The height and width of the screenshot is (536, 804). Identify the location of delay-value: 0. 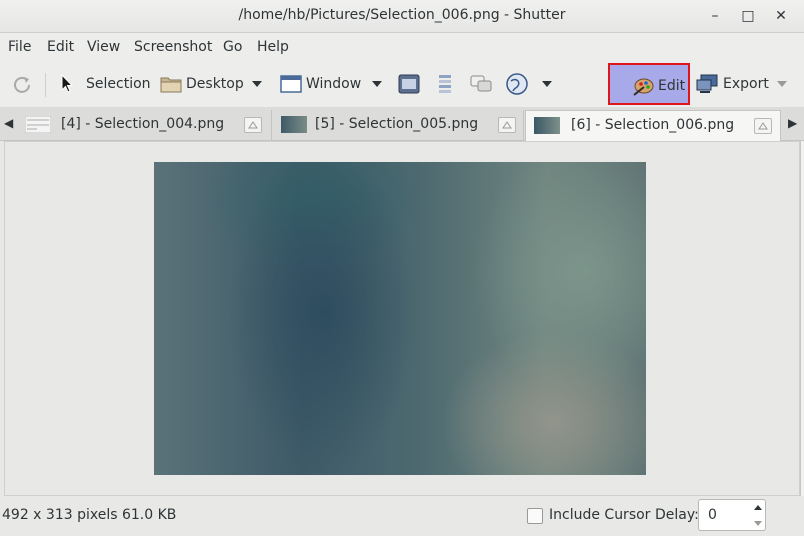
(712, 515).